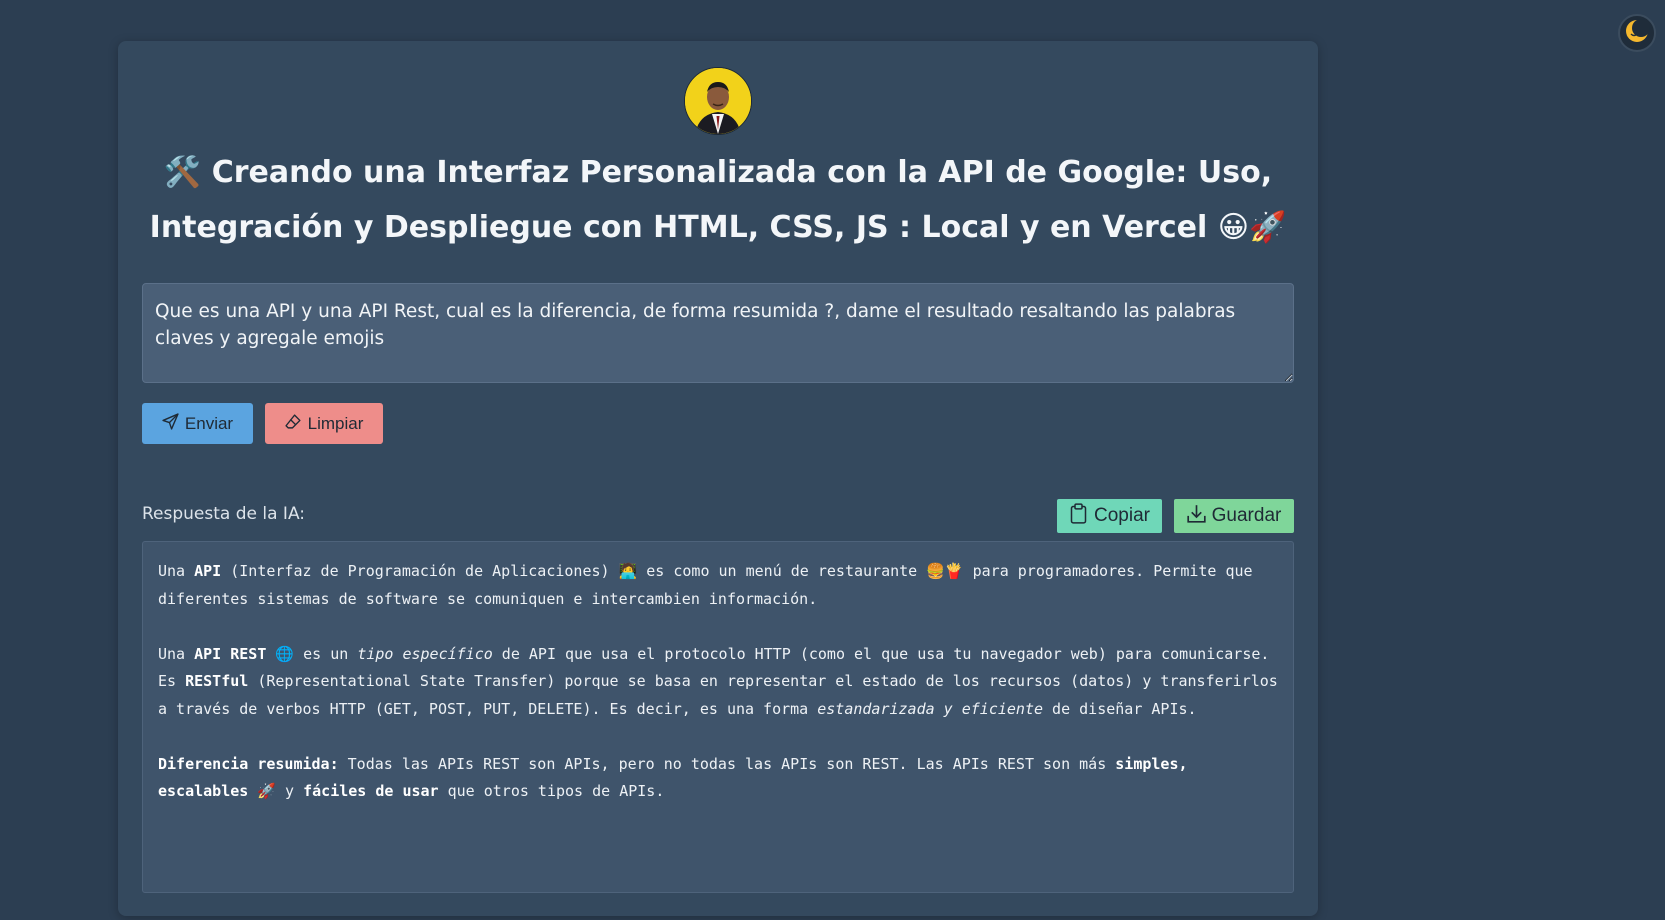 The width and height of the screenshot is (1665, 920). What do you see at coordinates (208, 571) in the screenshot?
I see `keyword-api: API` at bounding box center [208, 571].